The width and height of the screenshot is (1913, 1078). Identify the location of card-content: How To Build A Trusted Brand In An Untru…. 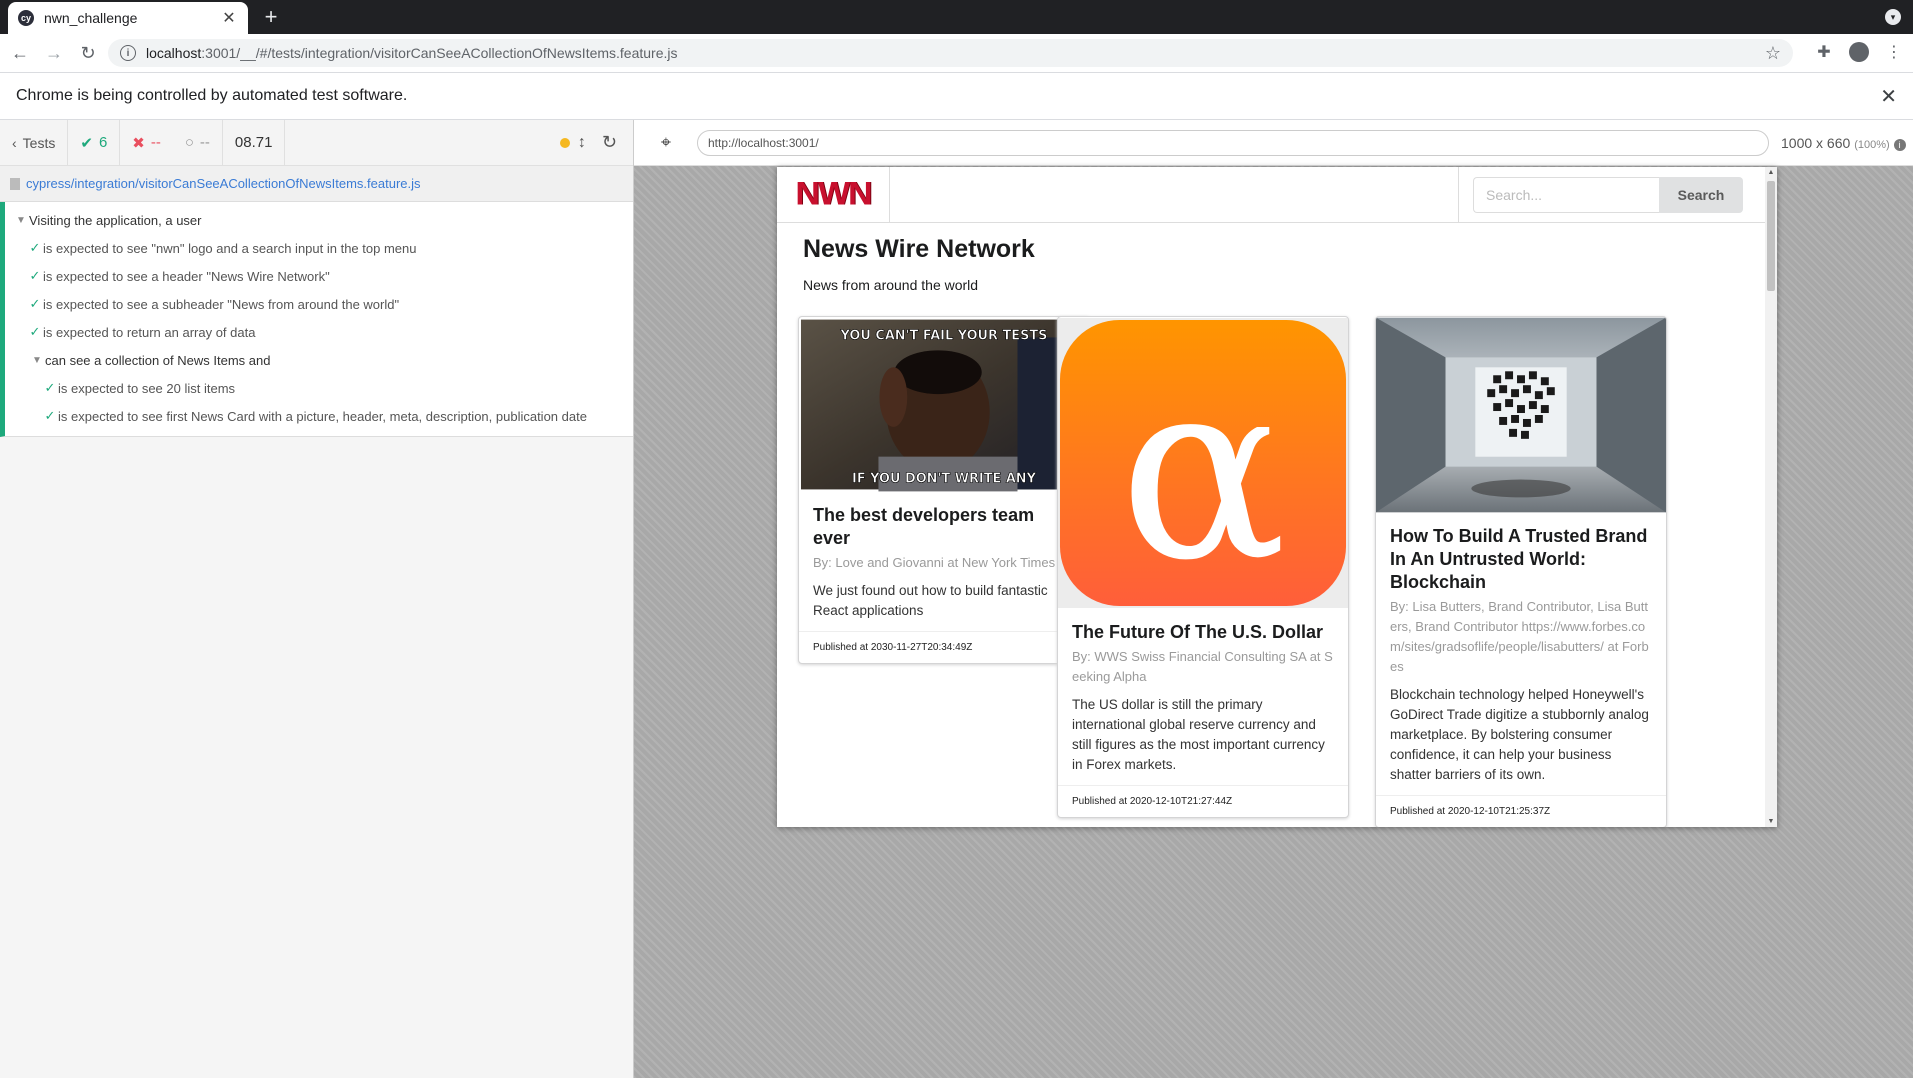
(1521, 654).